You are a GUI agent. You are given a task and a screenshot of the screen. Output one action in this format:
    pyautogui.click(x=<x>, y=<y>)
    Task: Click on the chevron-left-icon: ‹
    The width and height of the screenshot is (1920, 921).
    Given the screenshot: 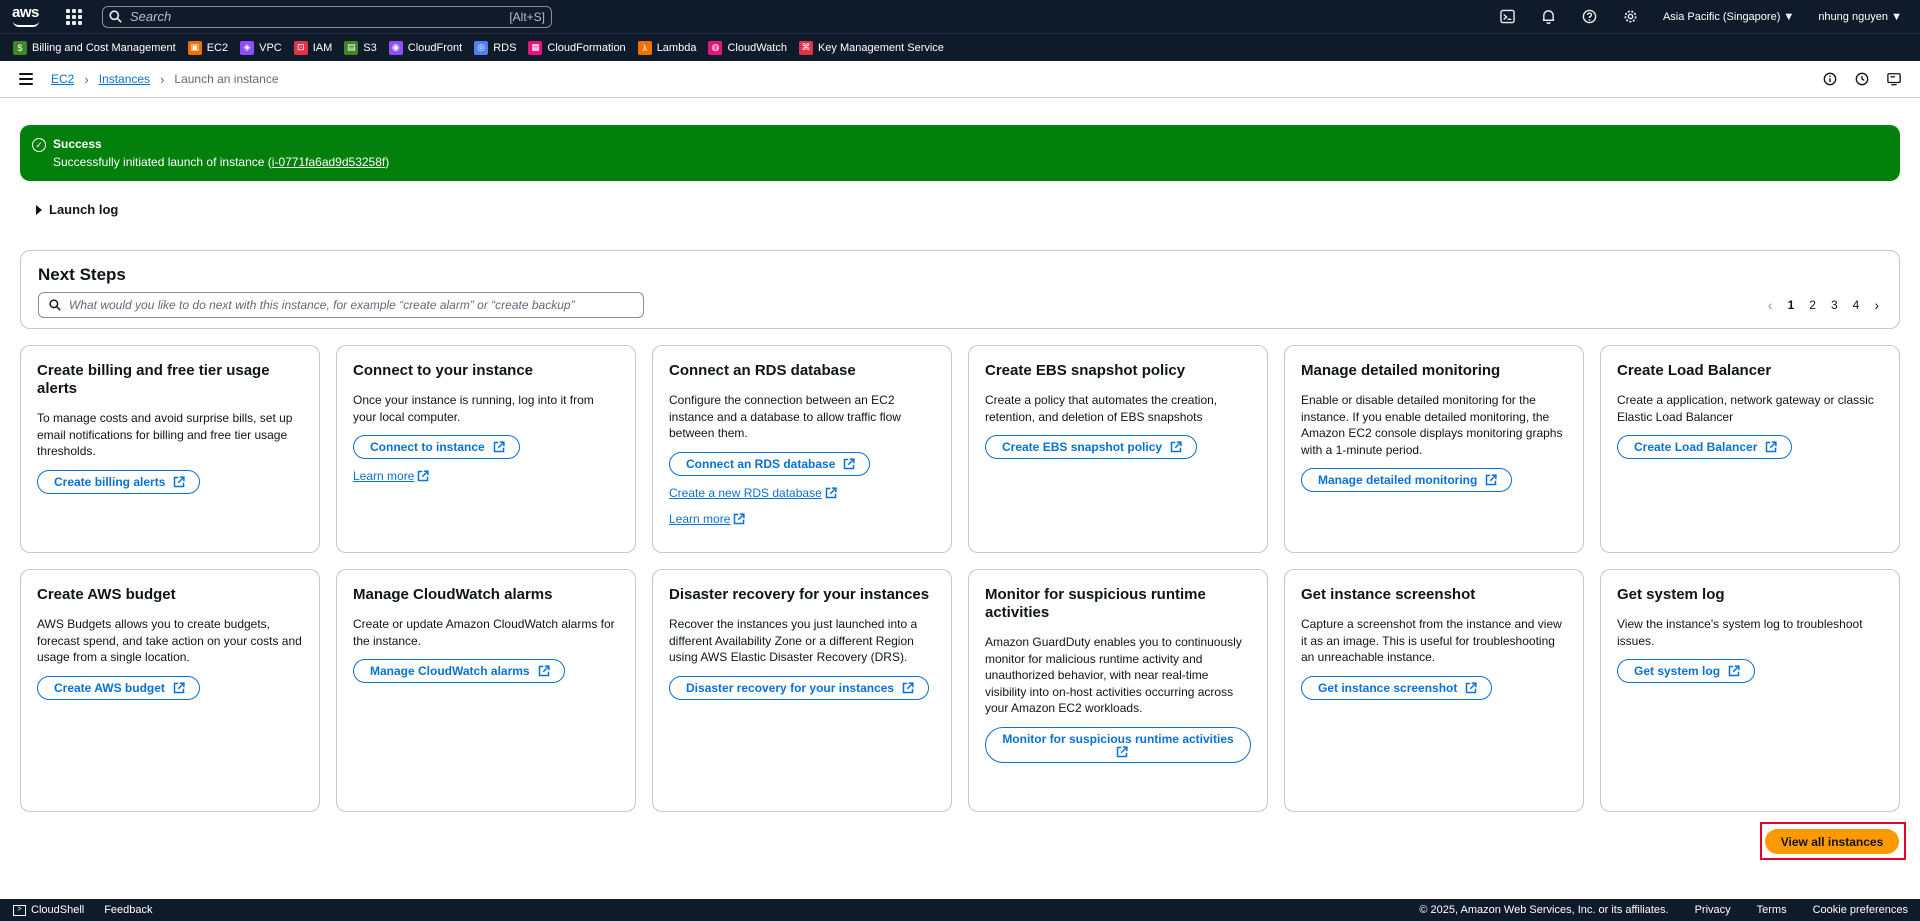 What is the action you would take?
    pyautogui.click(x=1770, y=305)
    